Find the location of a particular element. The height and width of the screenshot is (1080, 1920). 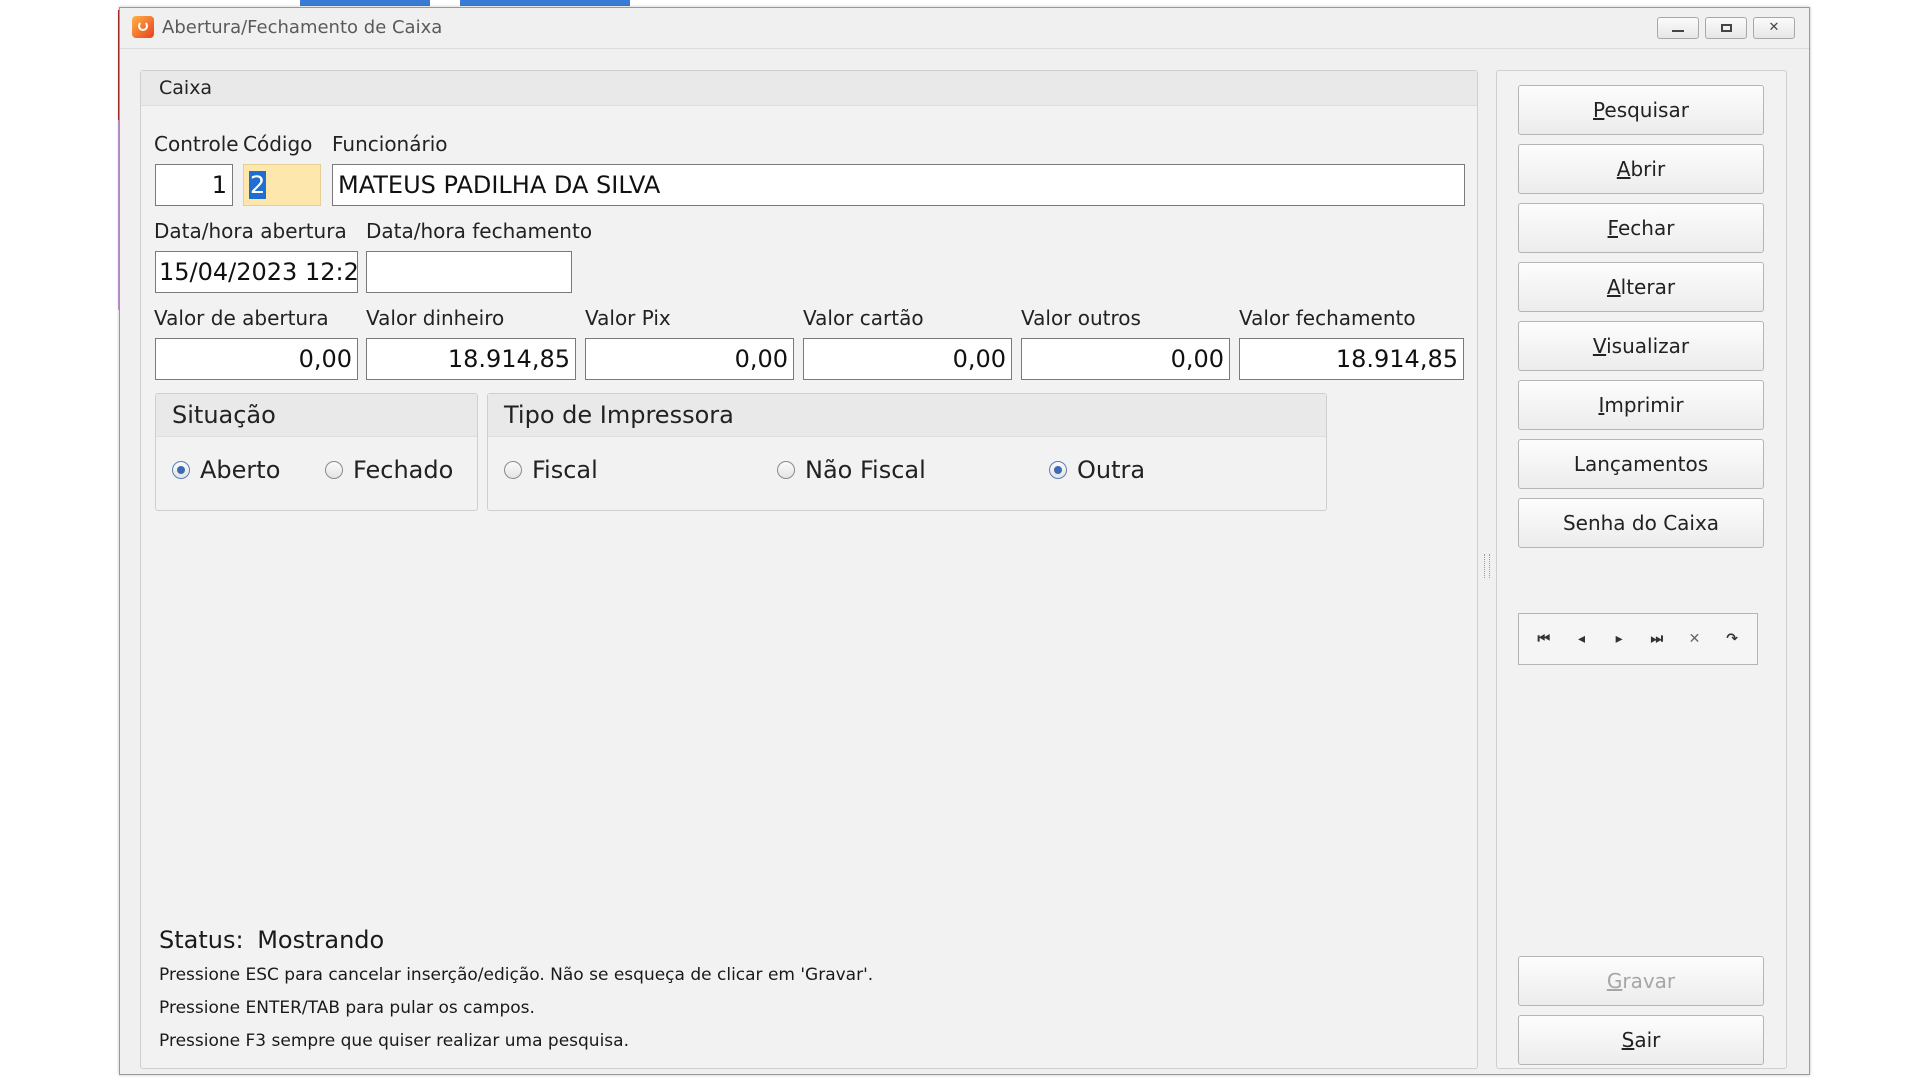

radio-label: Aberto is located at coordinates (240, 470).